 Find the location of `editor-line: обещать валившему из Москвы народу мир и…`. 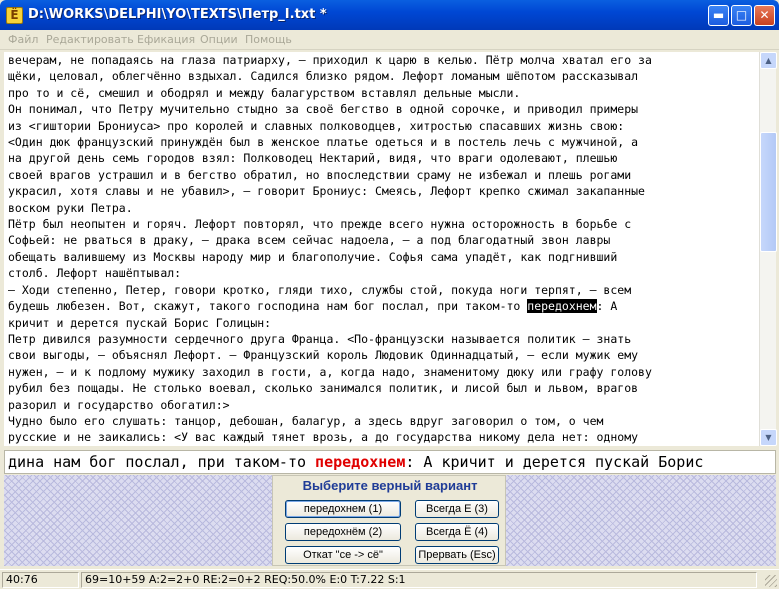

editor-line: обещать валившему из Москвы народу мир и… is located at coordinates (313, 256).